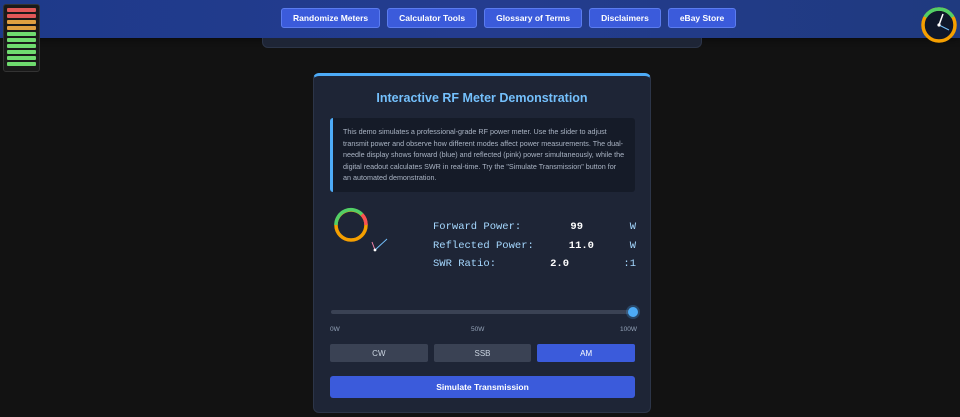  I want to click on swr-ratio-value: 2.0, so click(559, 264).